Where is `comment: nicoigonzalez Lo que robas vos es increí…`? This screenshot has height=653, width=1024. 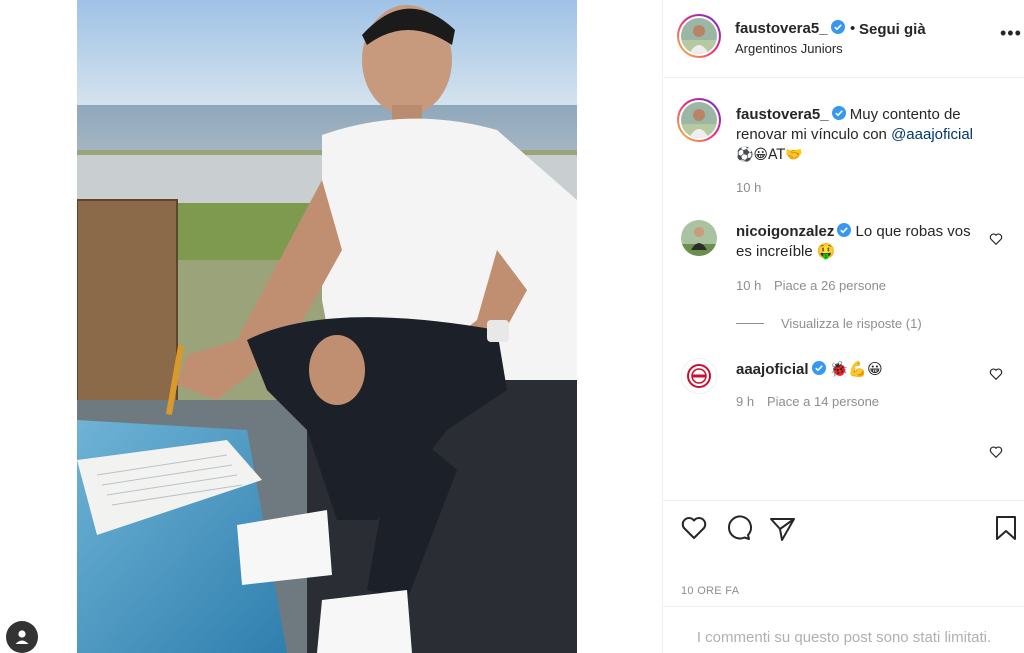 comment: nicoigonzalez Lo que robas vos es increí… is located at coordinates (858, 242).